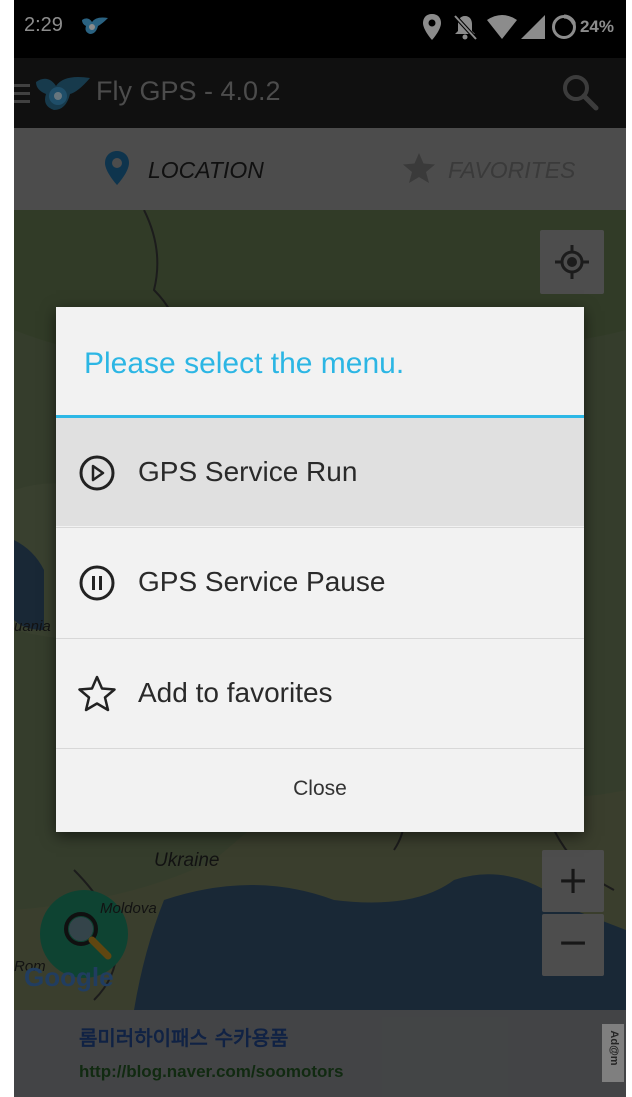  What do you see at coordinates (235, 692) in the screenshot?
I see `menu-item-label: Add to favorites` at bounding box center [235, 692].